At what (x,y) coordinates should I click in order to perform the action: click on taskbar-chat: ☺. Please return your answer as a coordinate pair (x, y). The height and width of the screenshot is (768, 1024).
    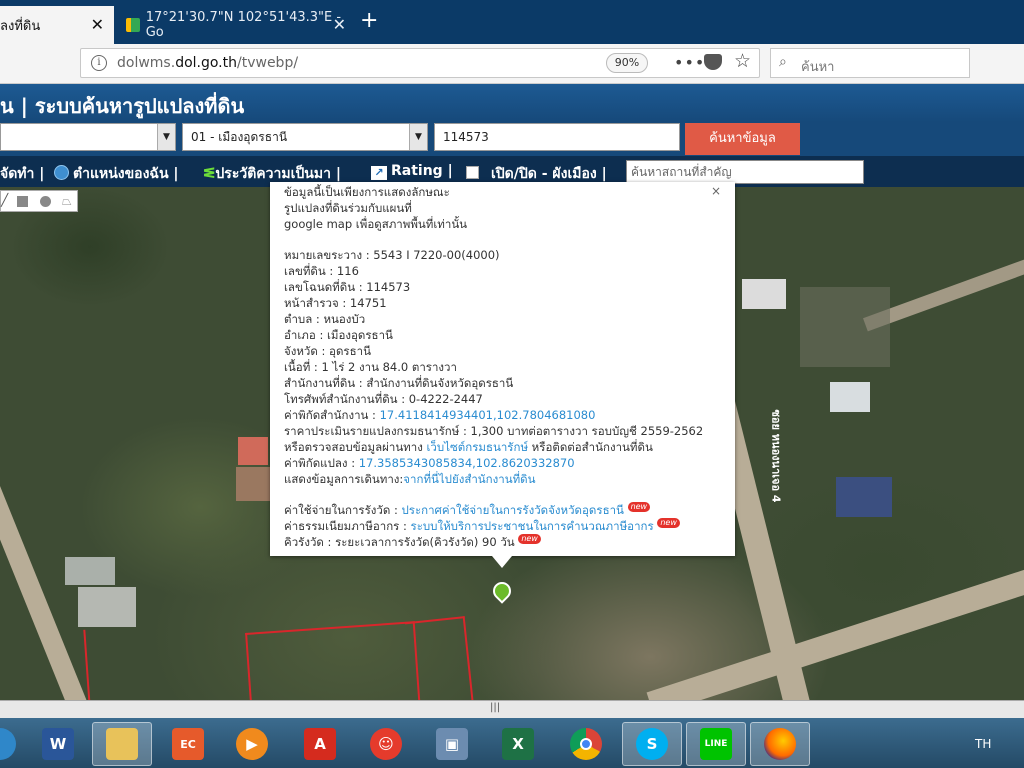
    Looking at the image, I should click on (386, 744).